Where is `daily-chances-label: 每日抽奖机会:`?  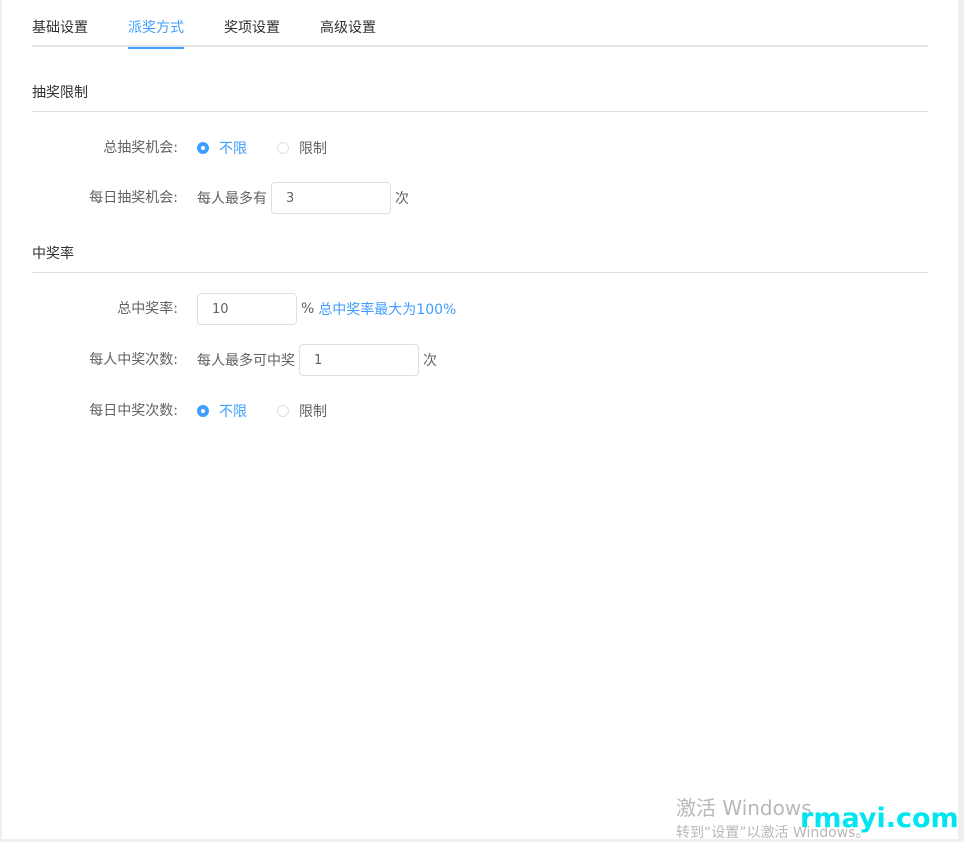 daily-chances-label: 每日抽奖机会: is located at coordinates (133, 198).